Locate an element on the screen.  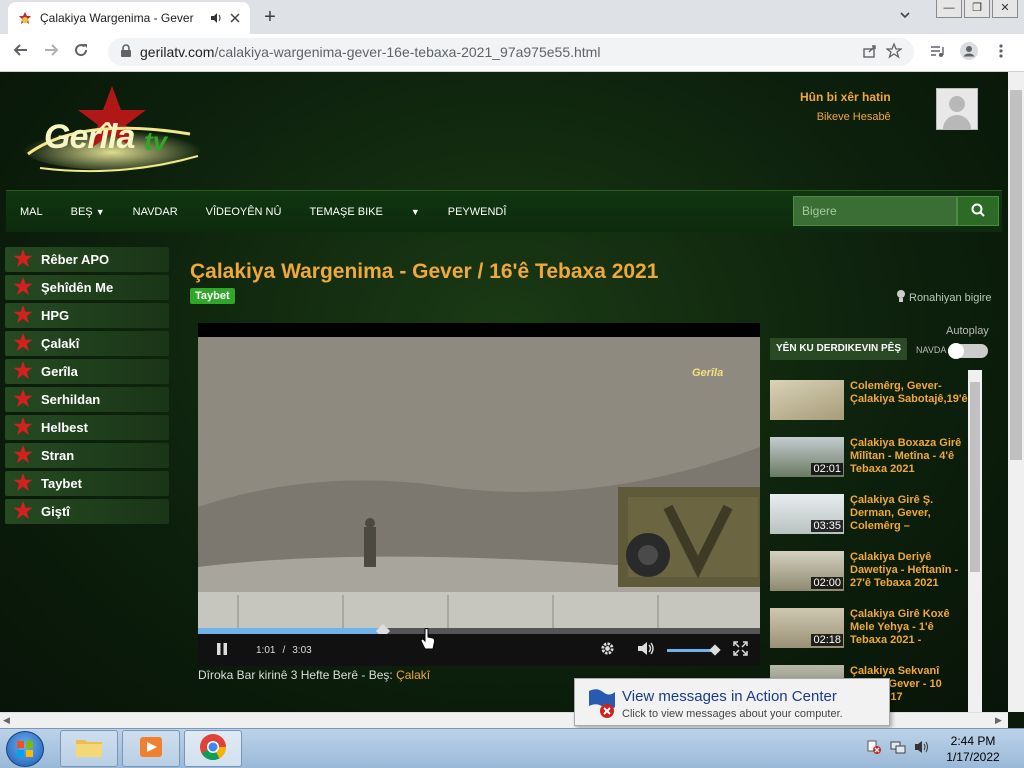
autoplay-label: Autoplay is located at coordinates (967, 331).